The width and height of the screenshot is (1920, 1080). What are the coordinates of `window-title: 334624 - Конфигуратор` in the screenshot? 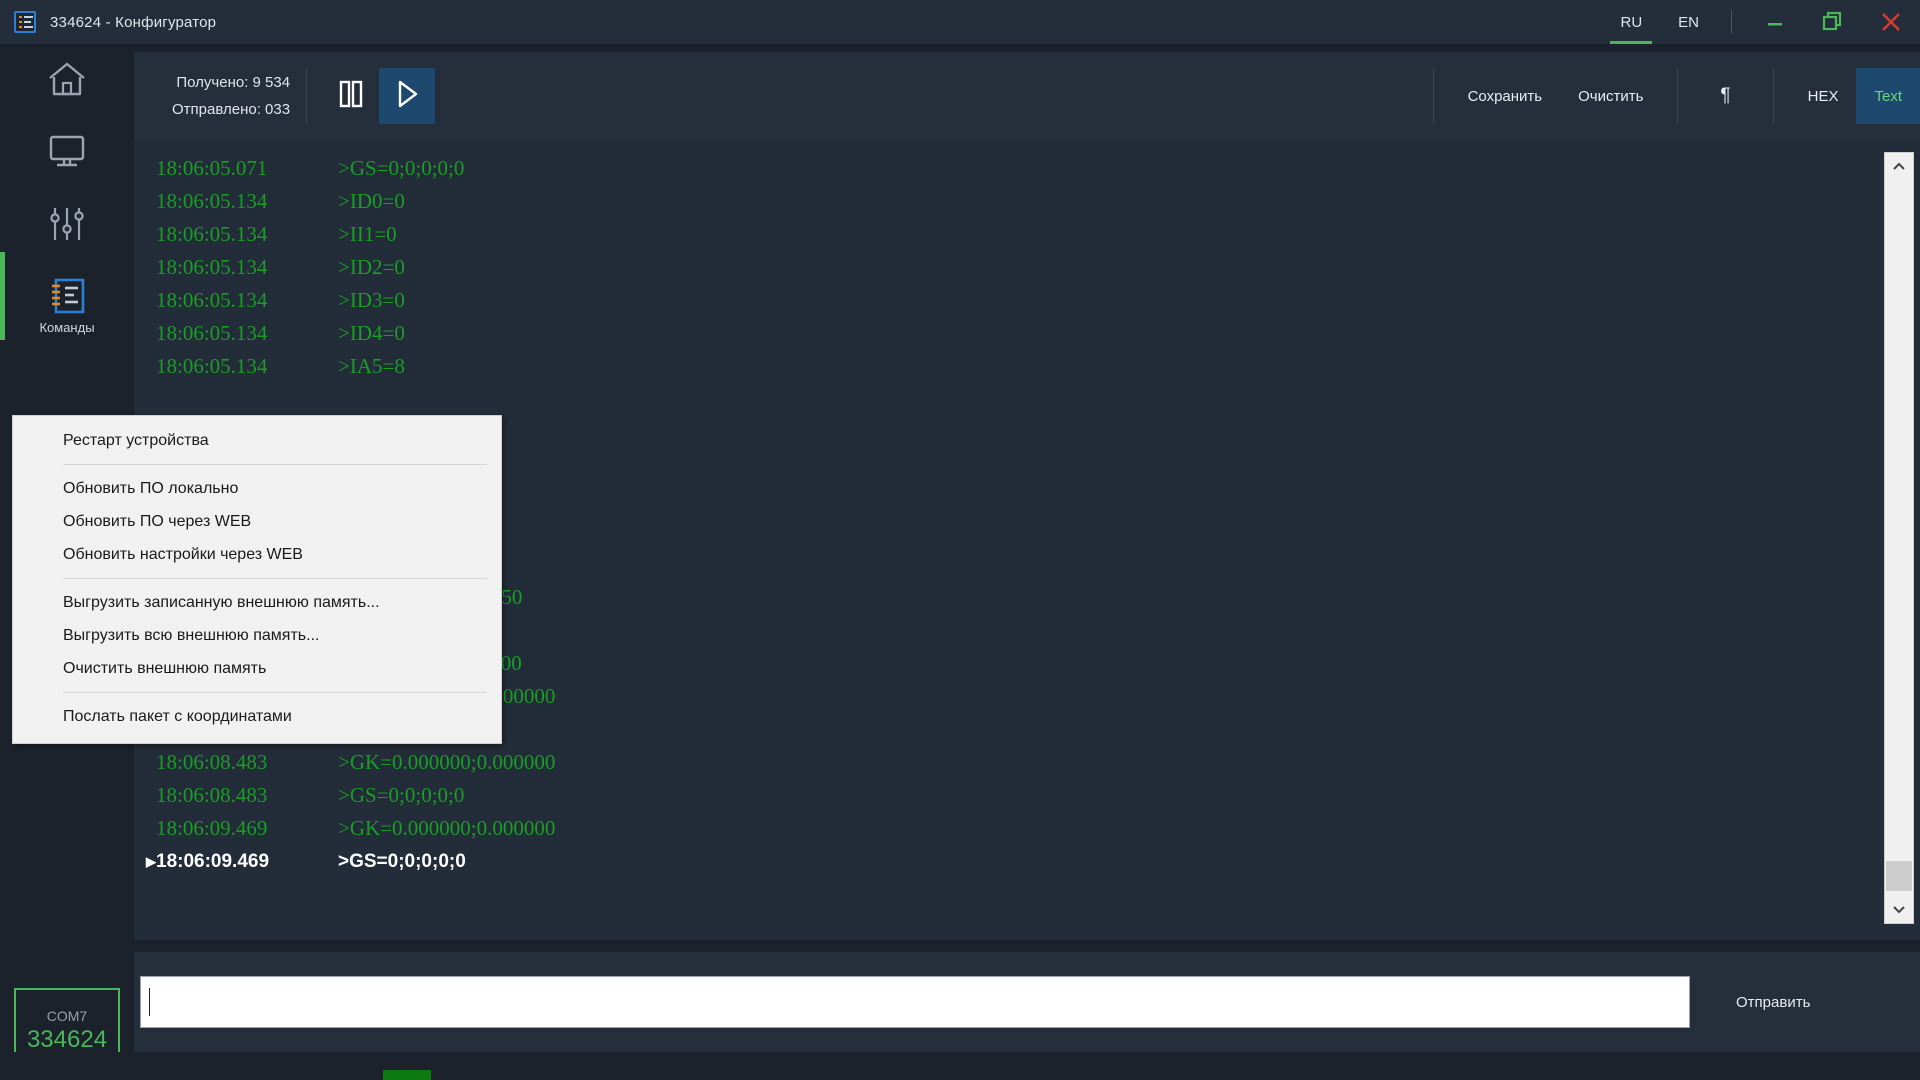 It's located at (133, 22).